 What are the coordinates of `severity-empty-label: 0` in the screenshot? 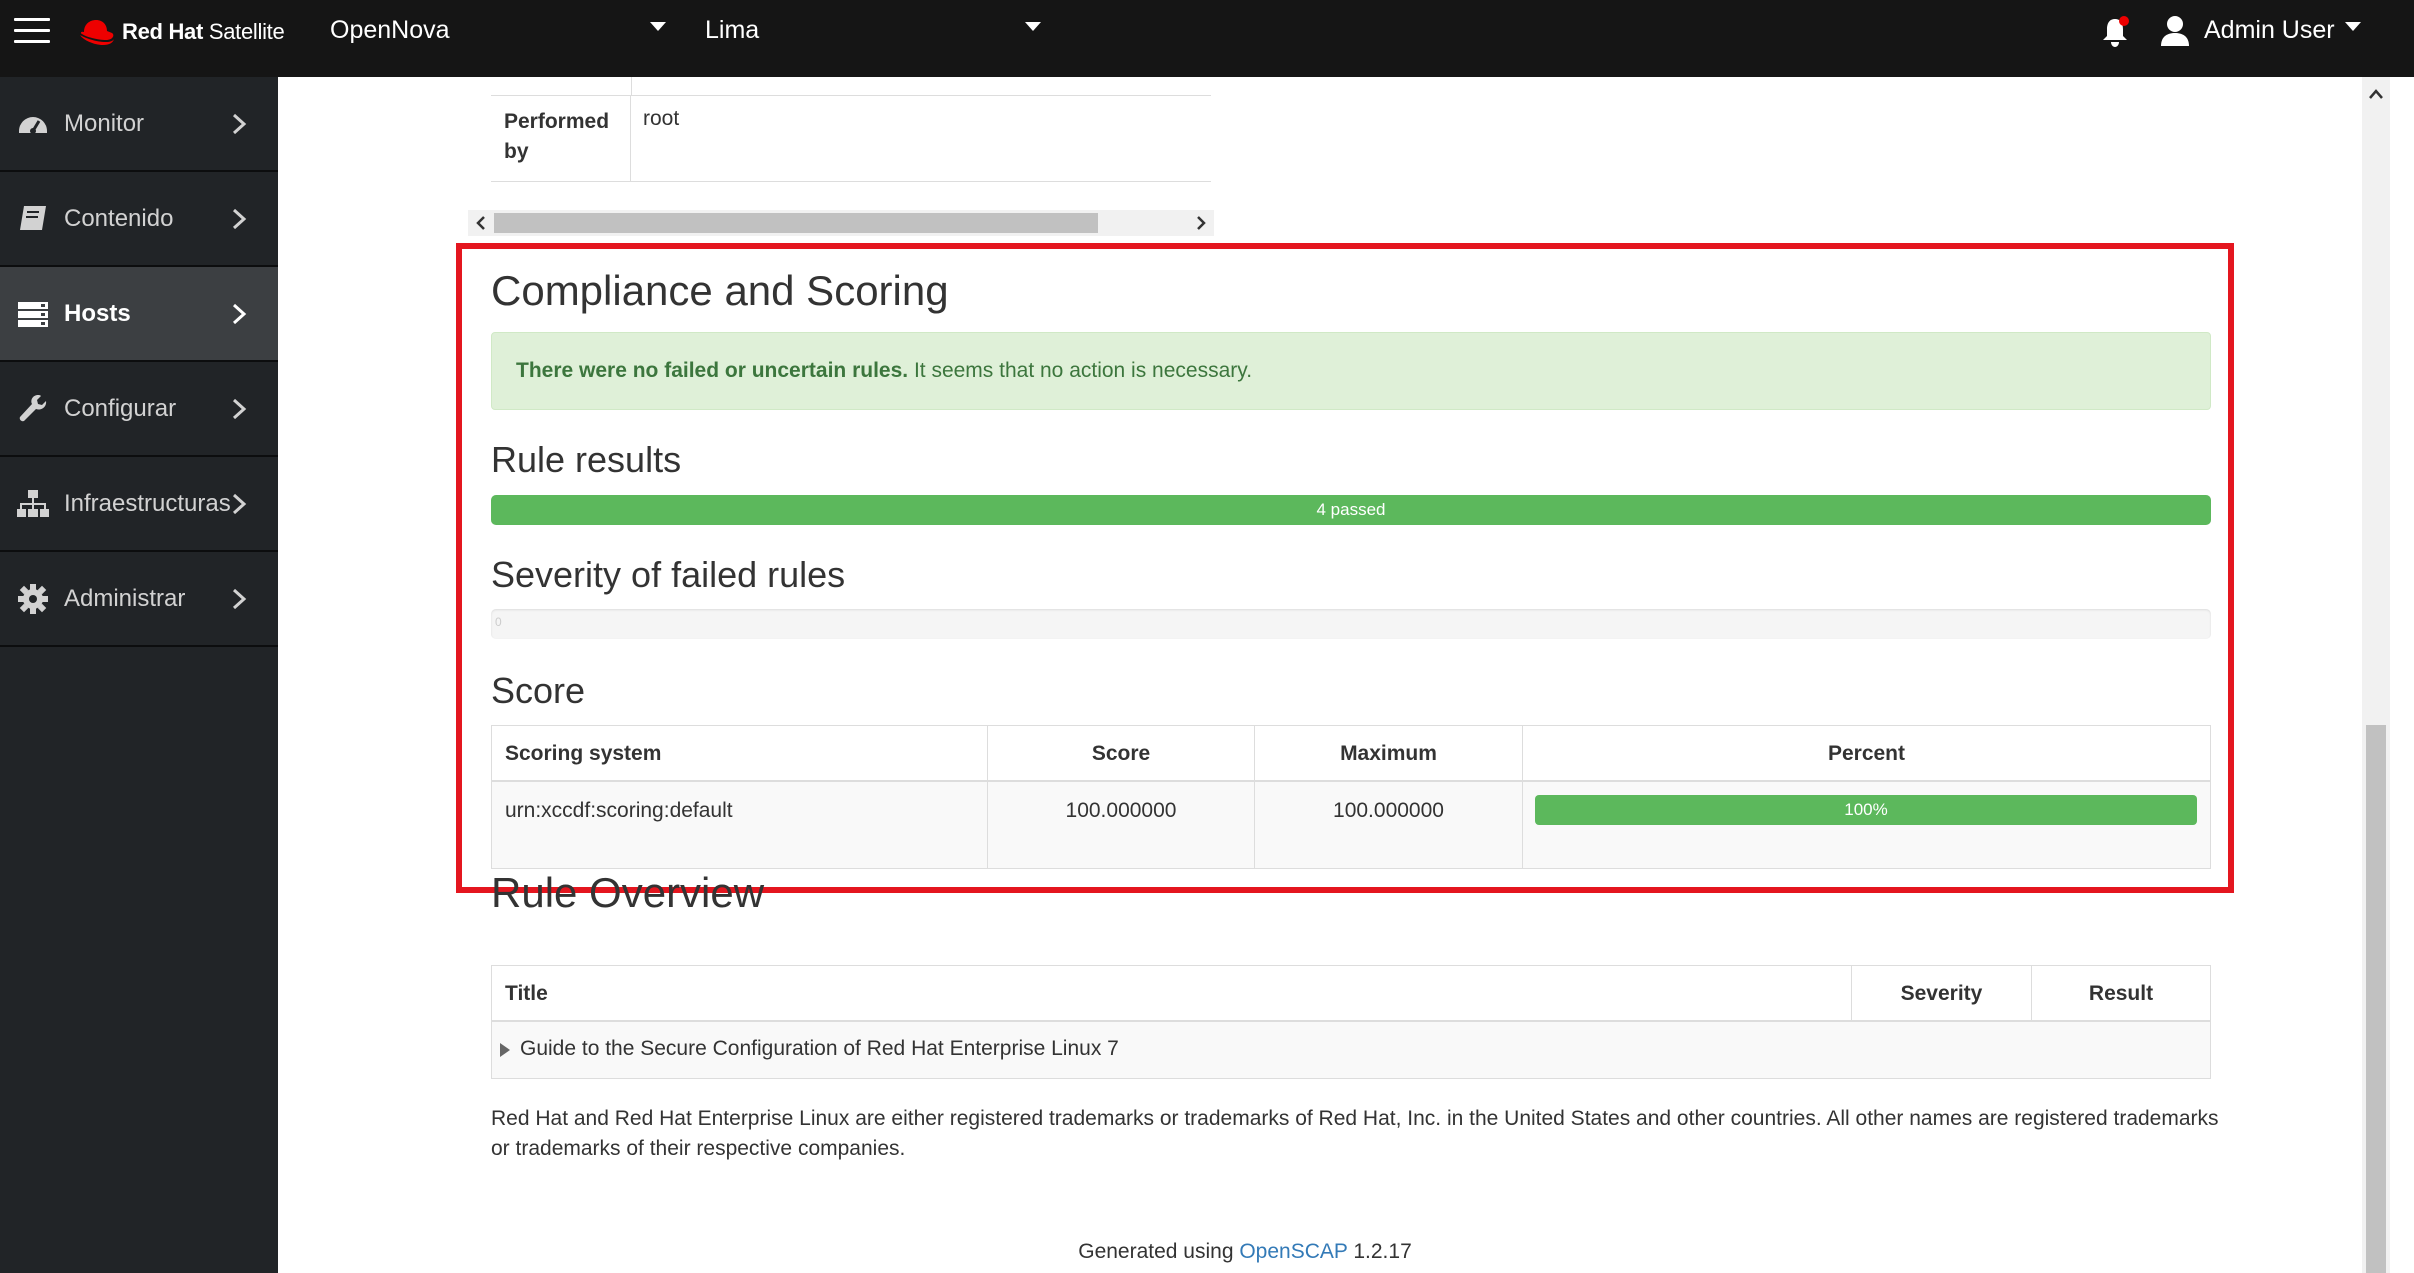 It's located at (498, 622).